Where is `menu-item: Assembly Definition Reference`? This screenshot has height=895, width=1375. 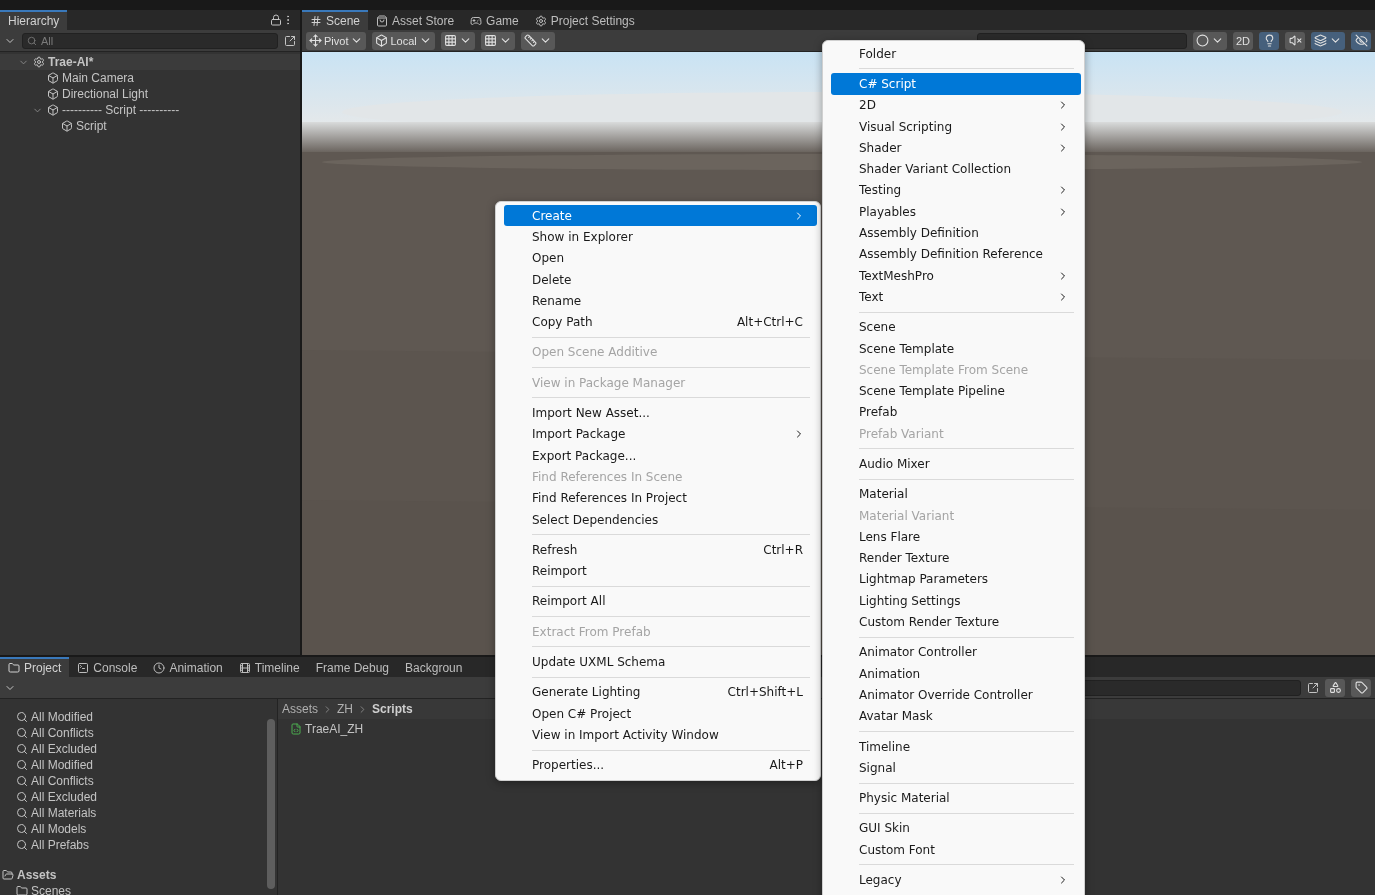 menu-item: Assembly Definition Reference is located at coordinates (956, 254).